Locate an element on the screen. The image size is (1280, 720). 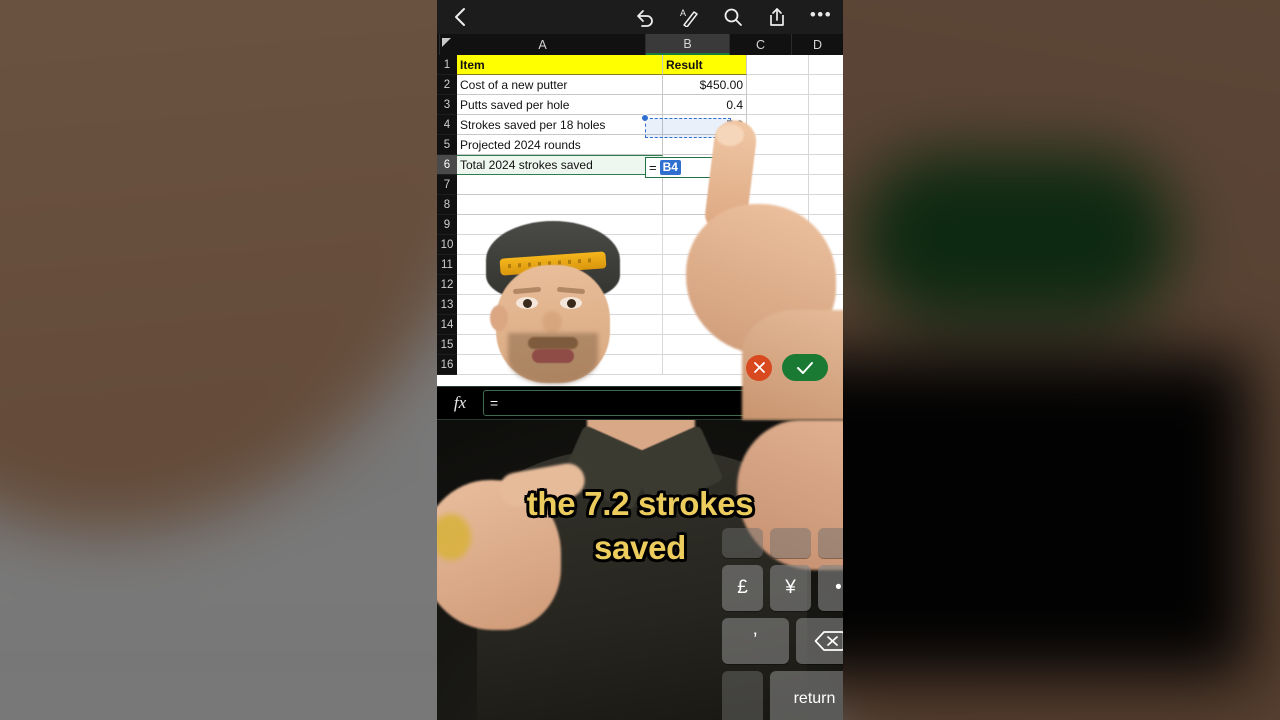
cell-b3: 0.4 is located at coordinates (705, 105).